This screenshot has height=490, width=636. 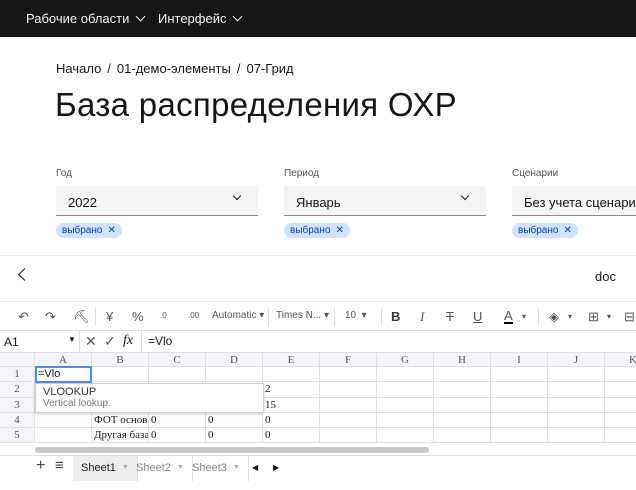 What do you see at coordinates (17, 375) in the screenshot?
I see `row-header: 1` at bounding box center [17, 375].